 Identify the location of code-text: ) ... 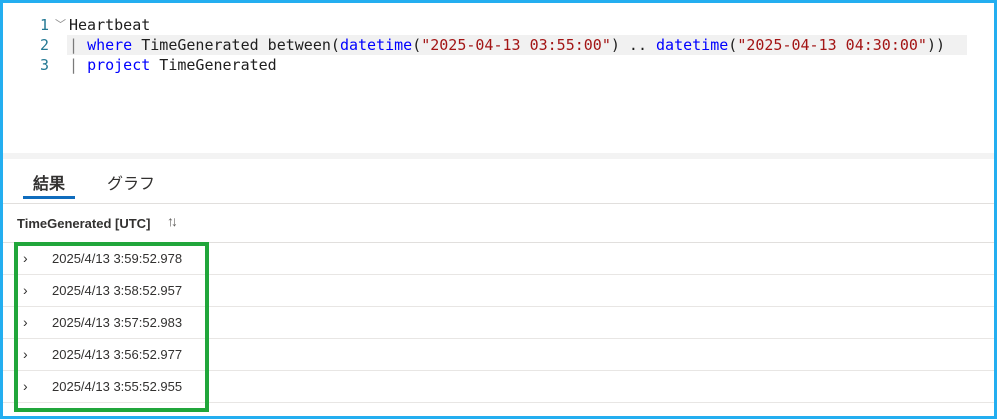
(633, 45).